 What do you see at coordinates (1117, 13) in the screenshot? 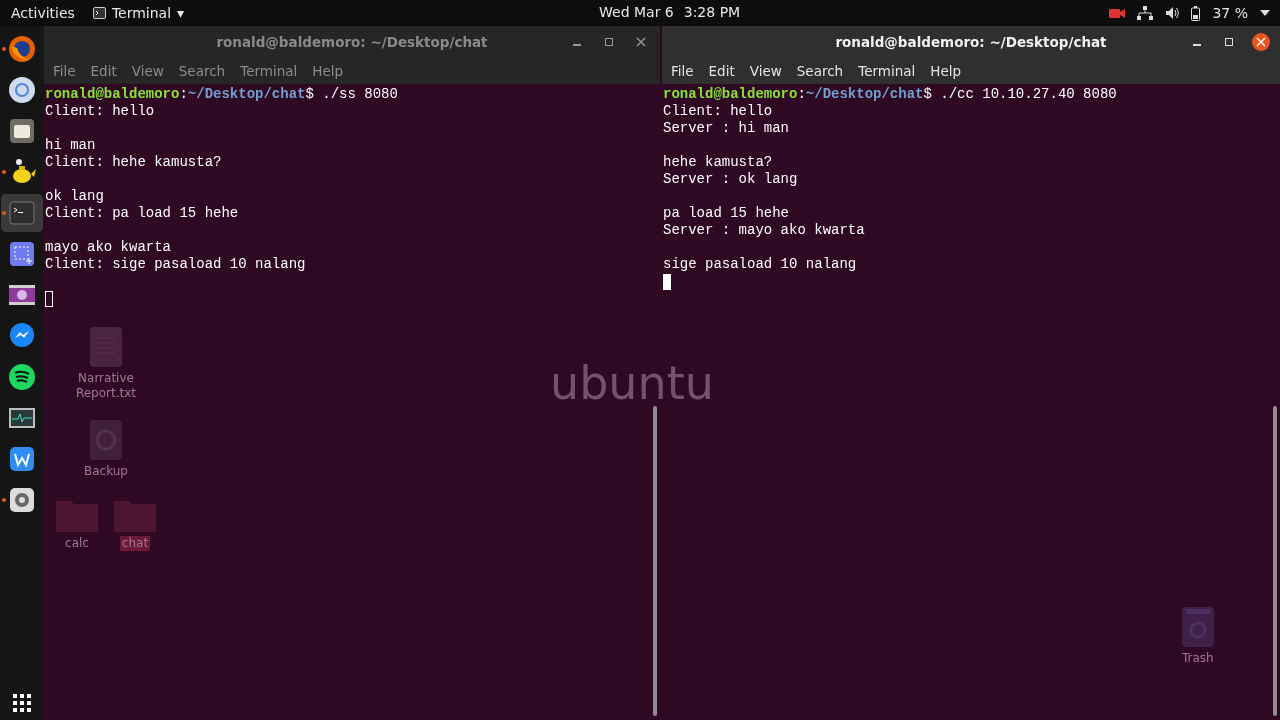
I see `camera-icon` at bounding box center [1117, 13].